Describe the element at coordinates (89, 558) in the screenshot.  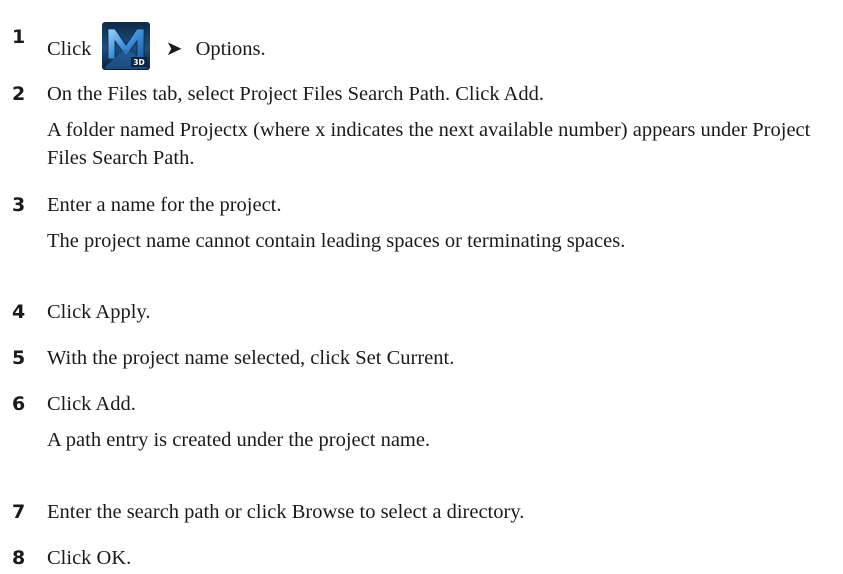
I see `step-text: Click OK.` at that location.